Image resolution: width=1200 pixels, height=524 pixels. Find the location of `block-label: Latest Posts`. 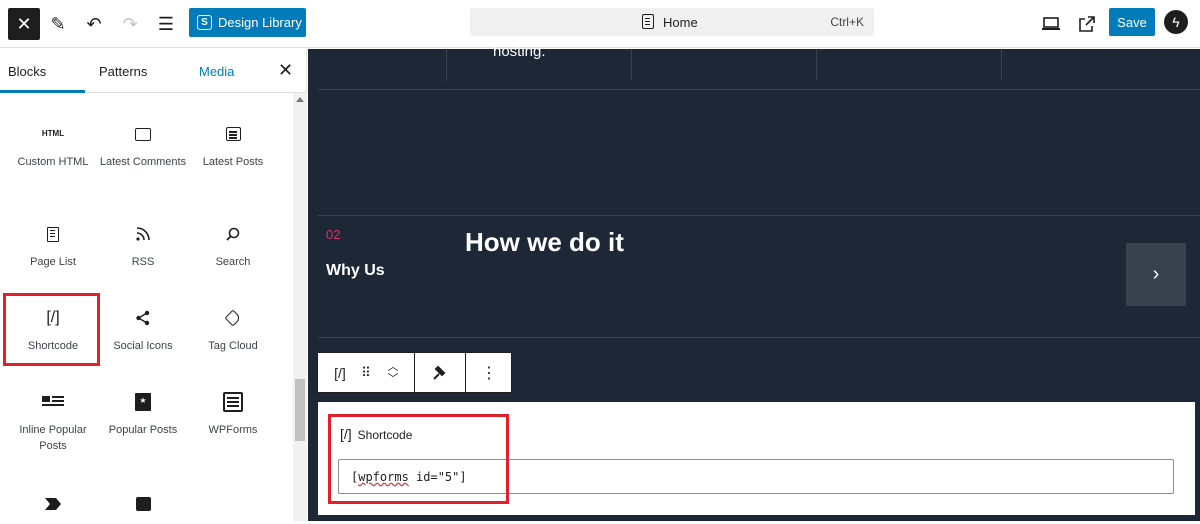

block-label: Latest Posts is located at coordinates (233, 162).